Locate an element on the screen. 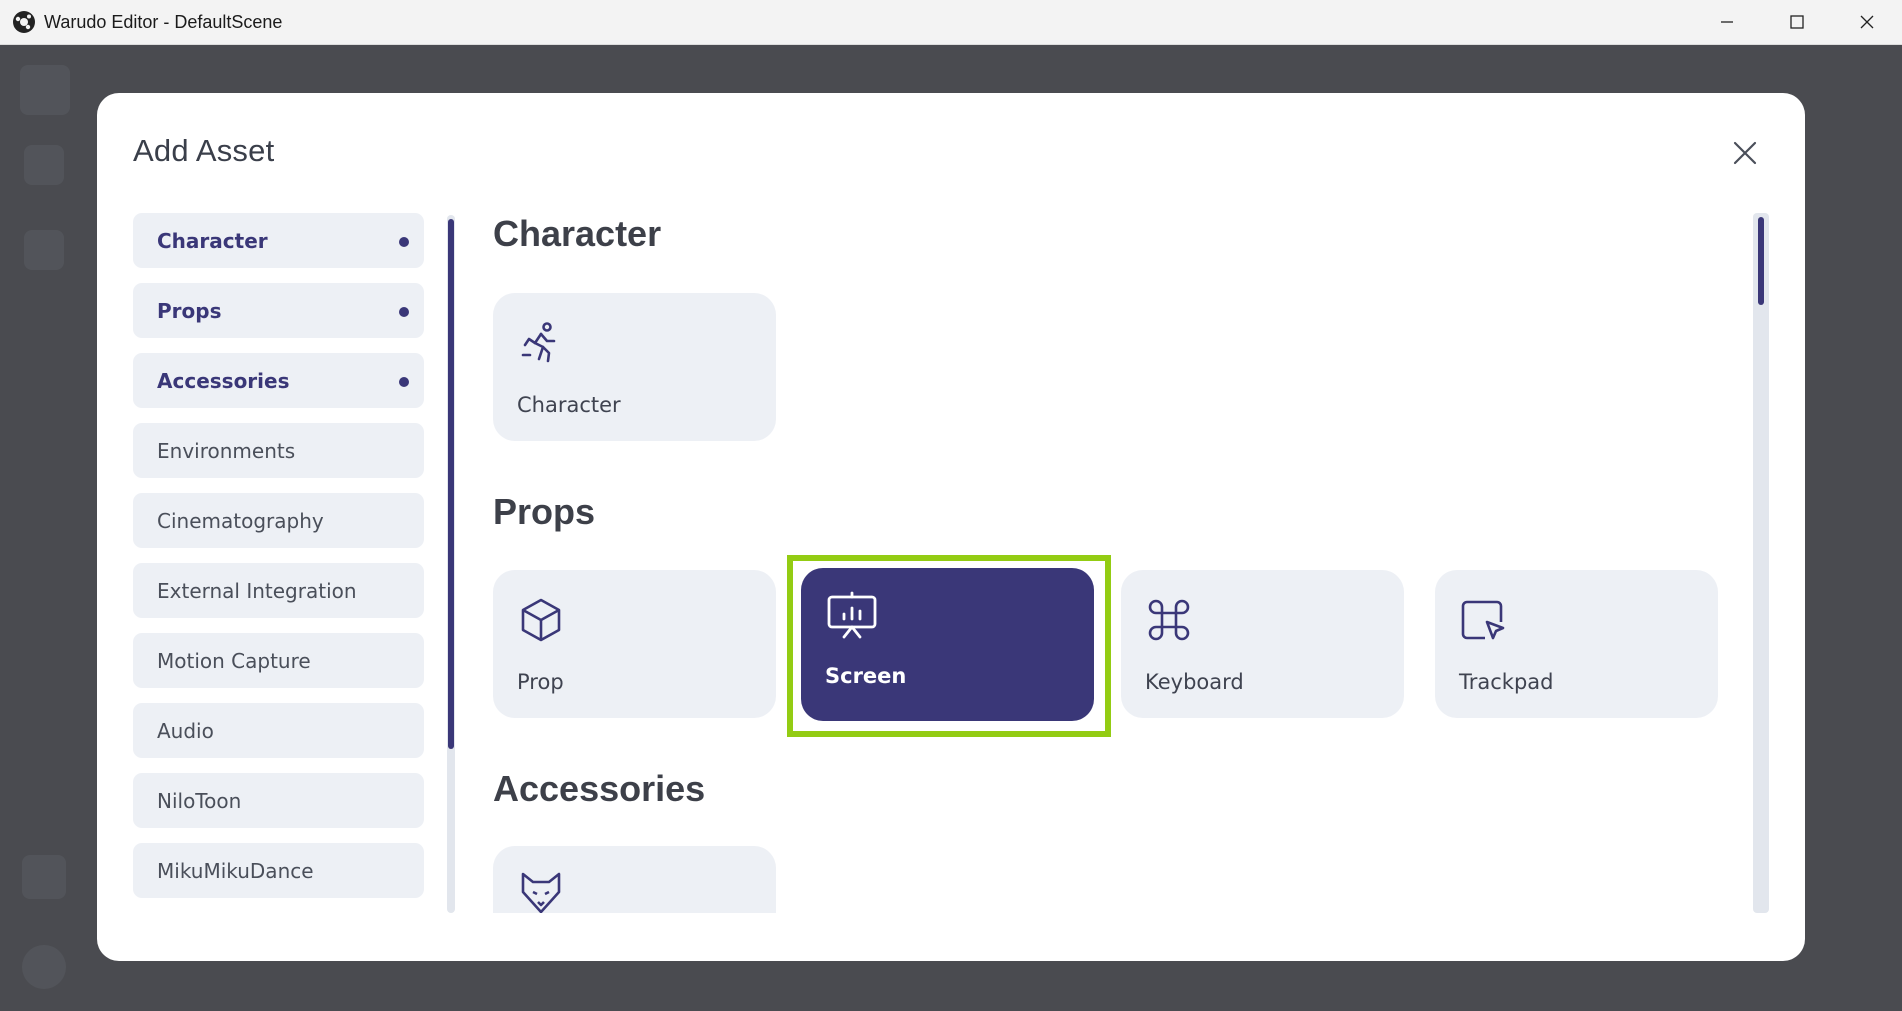  category-label: NiloToon is located at coordinates (199, 800).